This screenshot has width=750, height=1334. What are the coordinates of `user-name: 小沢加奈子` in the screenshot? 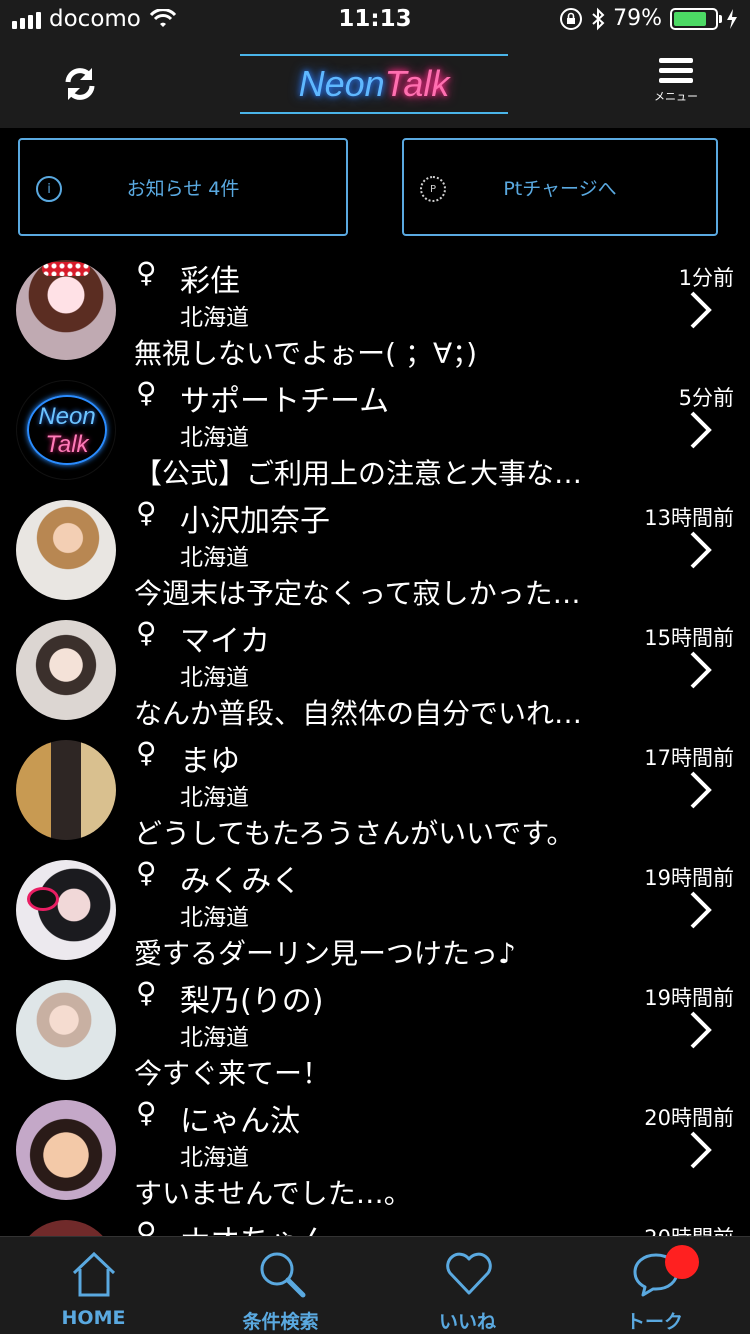 It's located at (255, 521).